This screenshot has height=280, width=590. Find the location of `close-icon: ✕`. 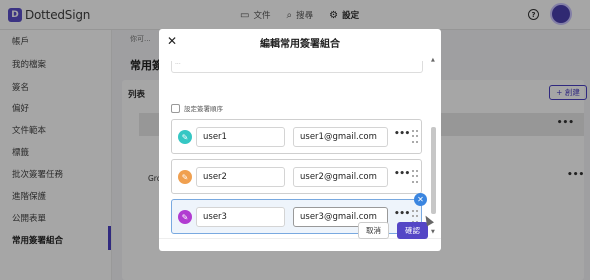

close-icon: ✕ is located at coordinates (172, 41).